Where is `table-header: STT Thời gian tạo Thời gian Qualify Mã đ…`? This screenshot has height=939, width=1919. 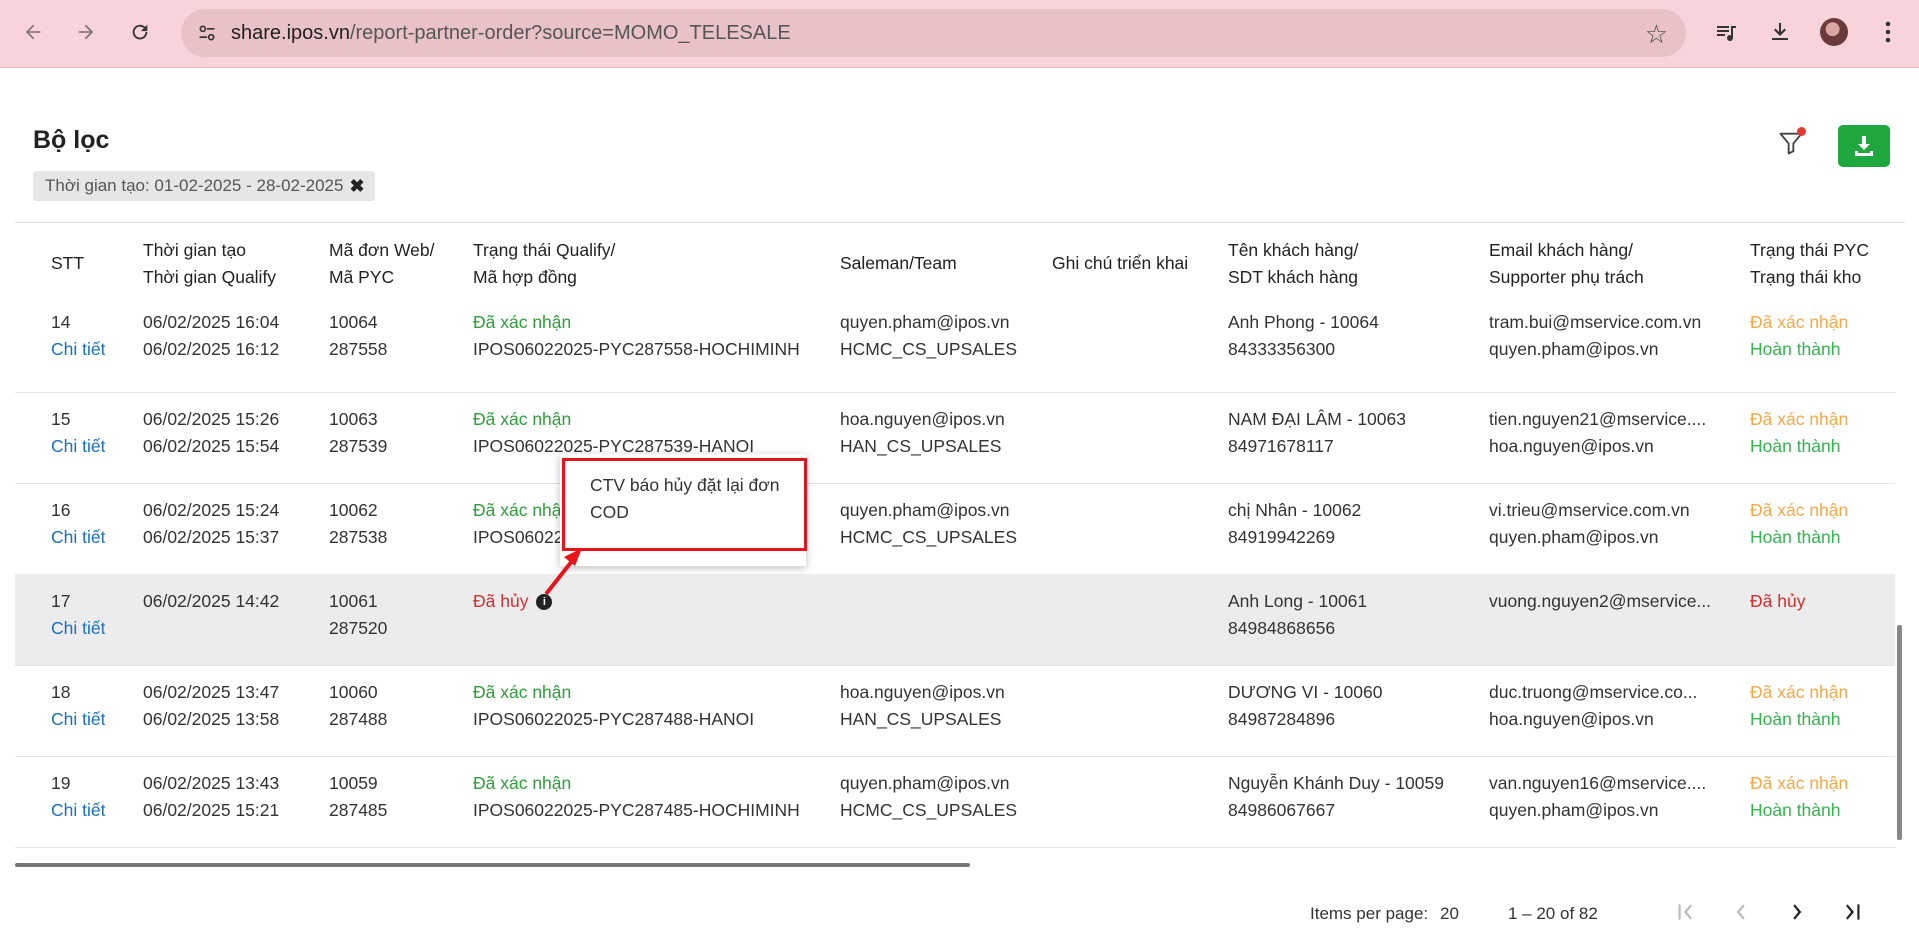
table-header: STT Thời gian tạo Thời gian Qualify Mã đ… is located at coordinates (955, 262).